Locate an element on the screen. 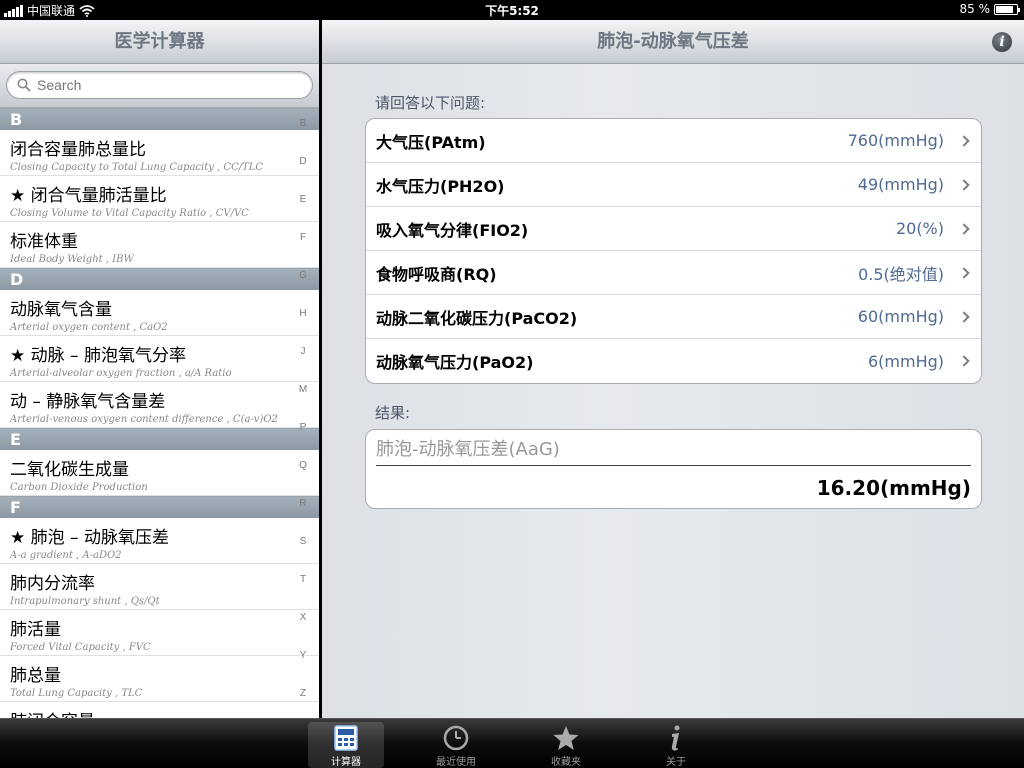 The image size is (1024, 768). tab-favorites-label: 收藏夹 is located at coordinates (566, 762).